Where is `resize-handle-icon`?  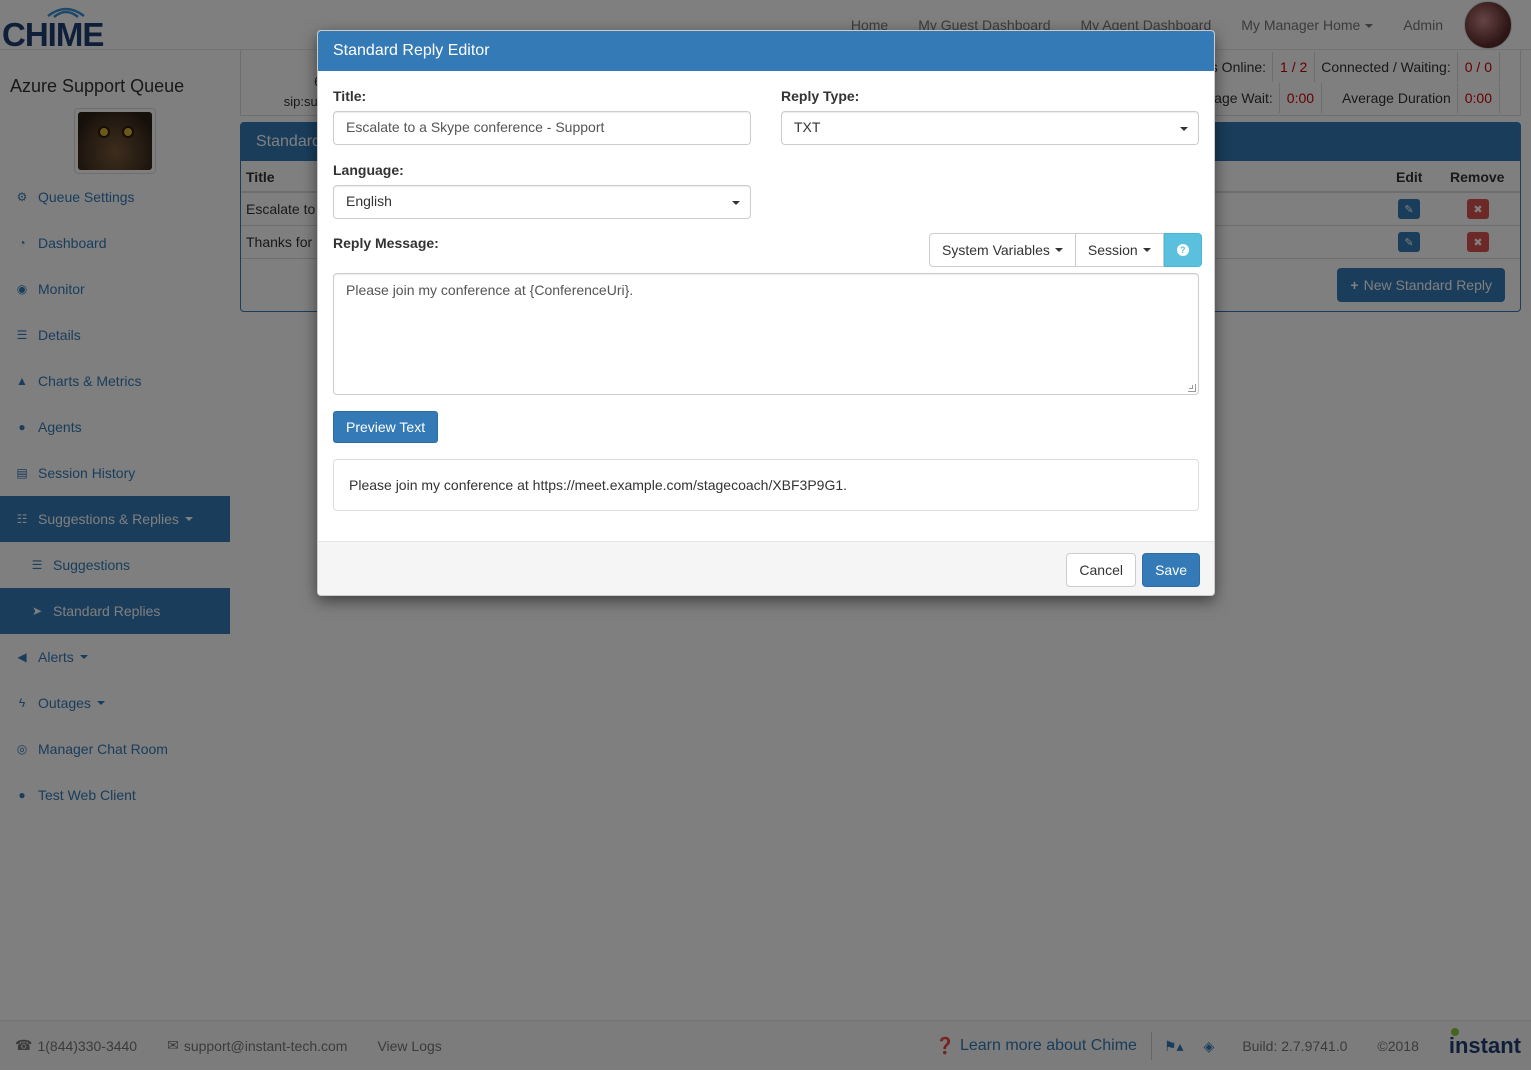
resize-handle-icon is located at coordinates (1192, 388).